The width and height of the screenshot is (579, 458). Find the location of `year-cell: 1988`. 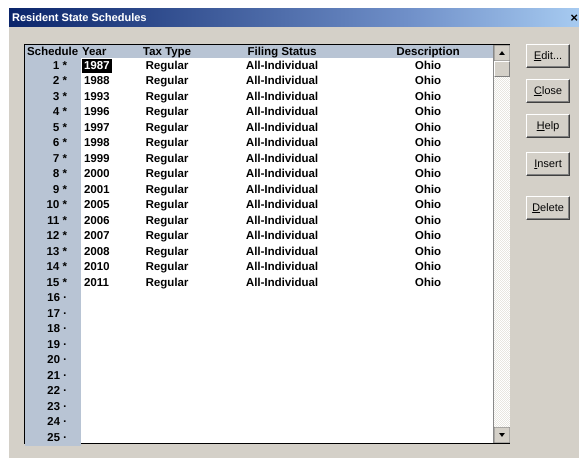

year-cell: 1988 is located at coordinates (97, 81).